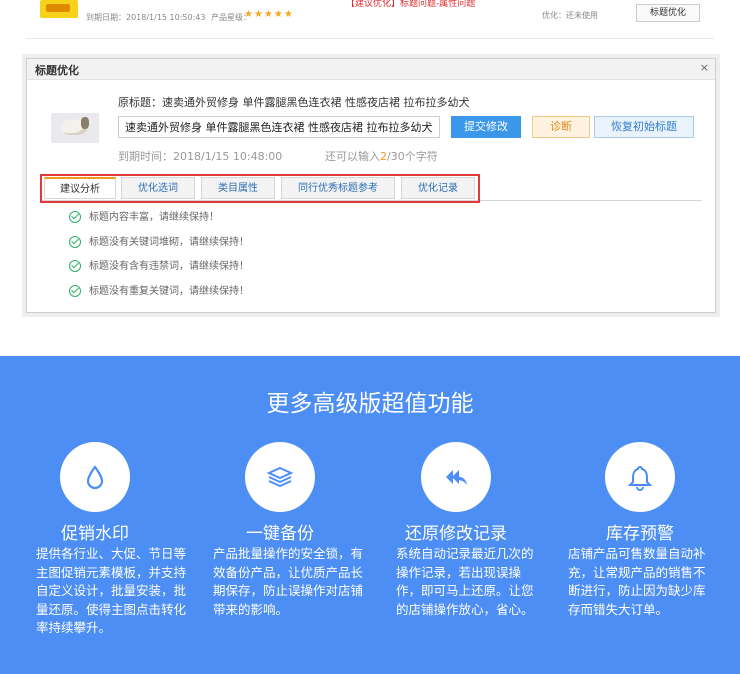 This screenshot has height=674, width=740. What do you see at coordinates (381, 156) in the screenshot?
I see `char-counter: 还可以输入2/30个字符` at bounding box center [381, 156].